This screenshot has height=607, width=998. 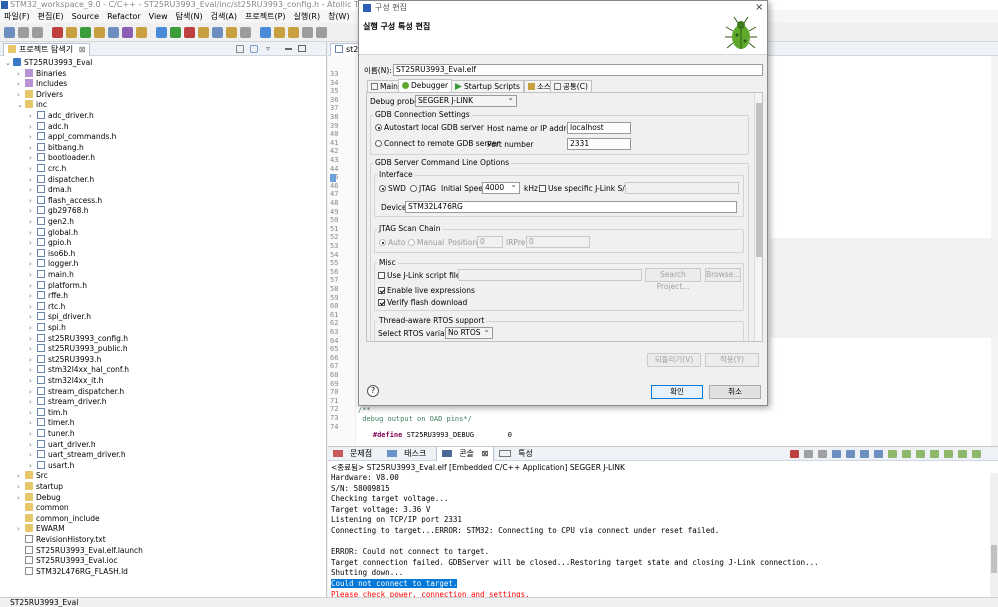 What do you see at coordinates (584, 189) in the screenshot?
I see `use-sn-checkbox: Use specific J-Link S/N` at bounding box center [584, 189].